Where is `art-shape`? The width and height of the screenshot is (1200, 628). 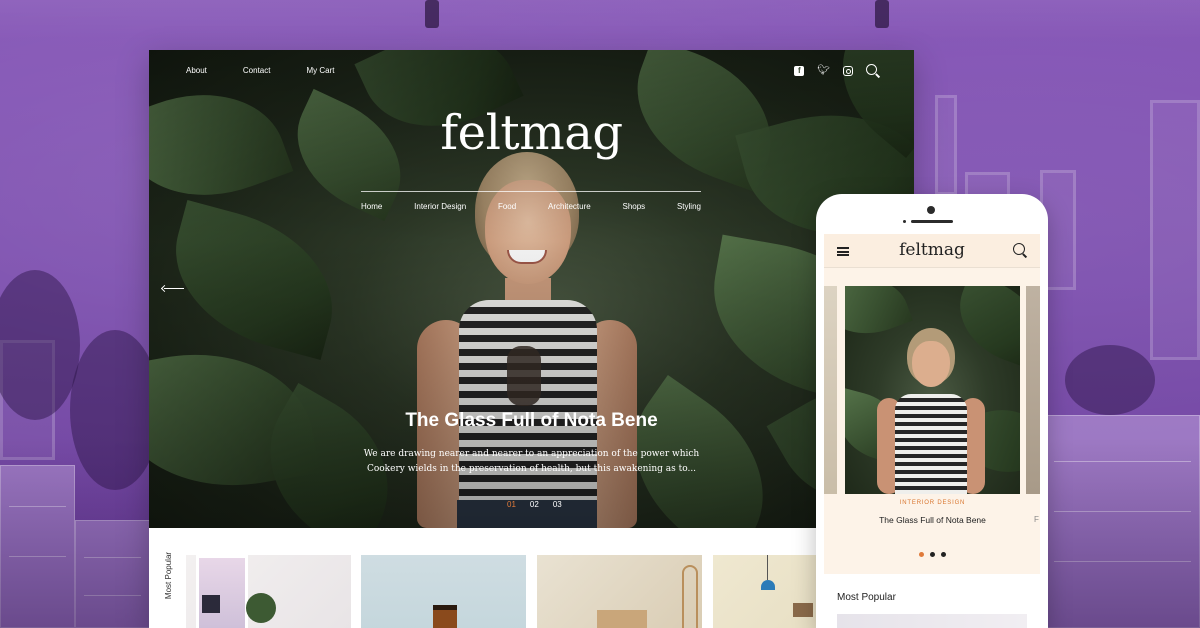
art-shape is located at coordinates (211, 604).